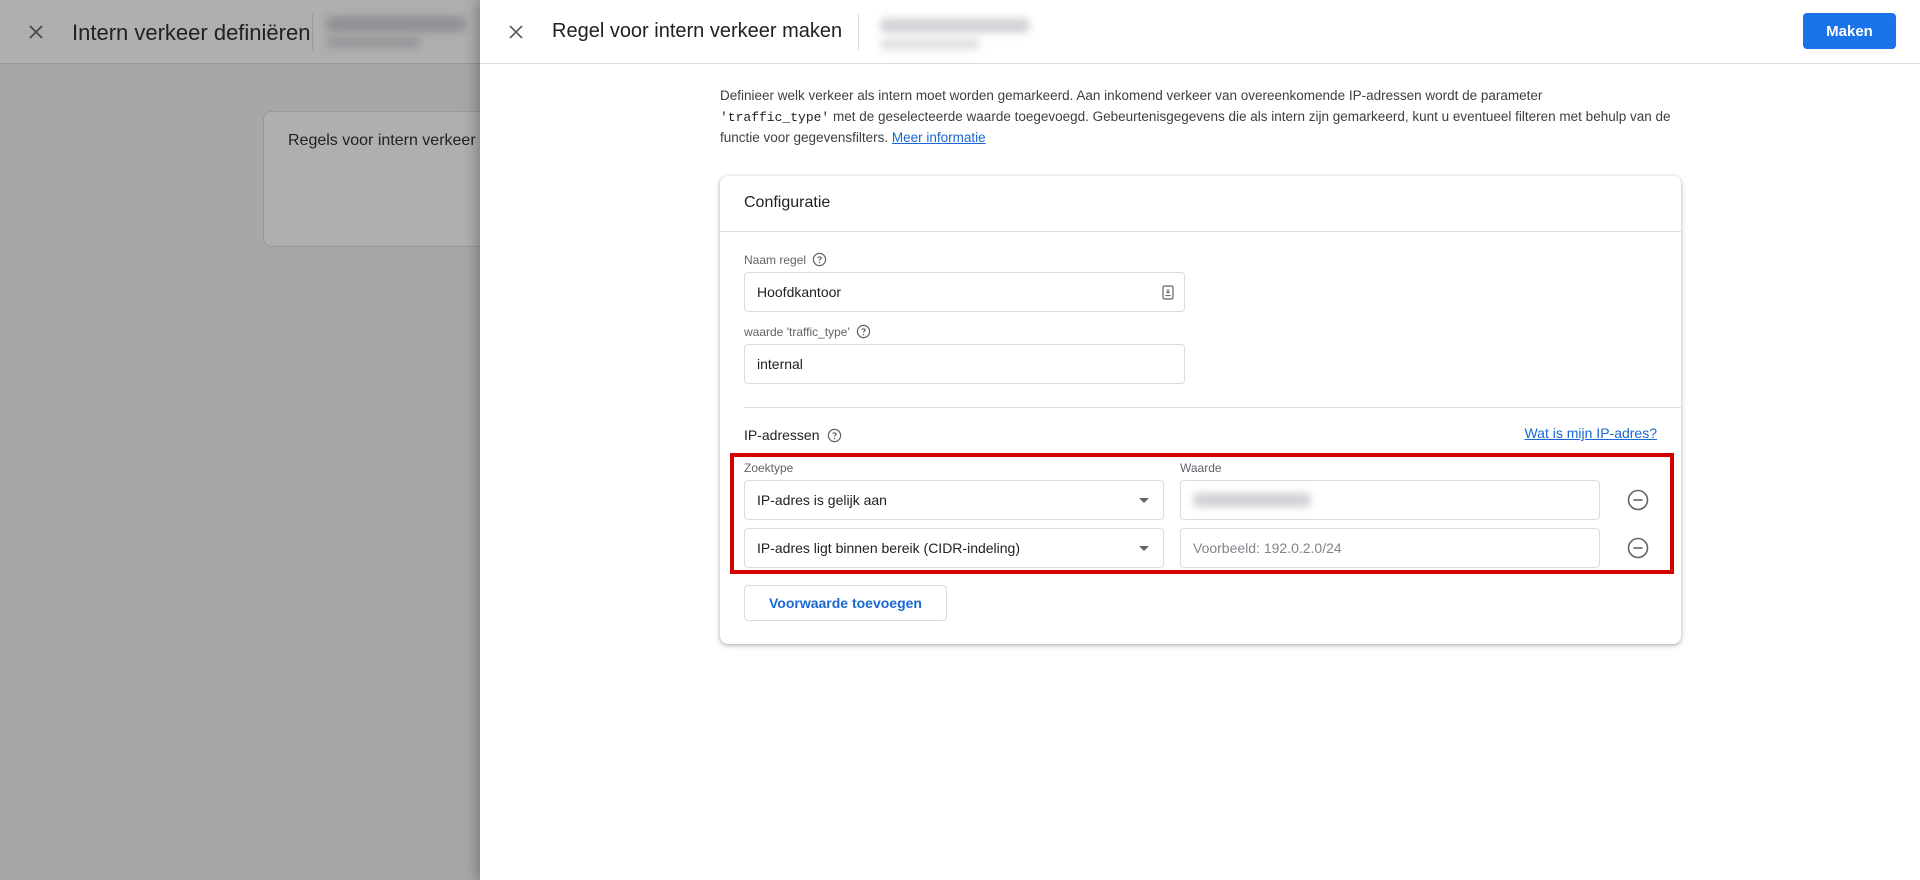  I want to click on close-icon, so click(516, 32).